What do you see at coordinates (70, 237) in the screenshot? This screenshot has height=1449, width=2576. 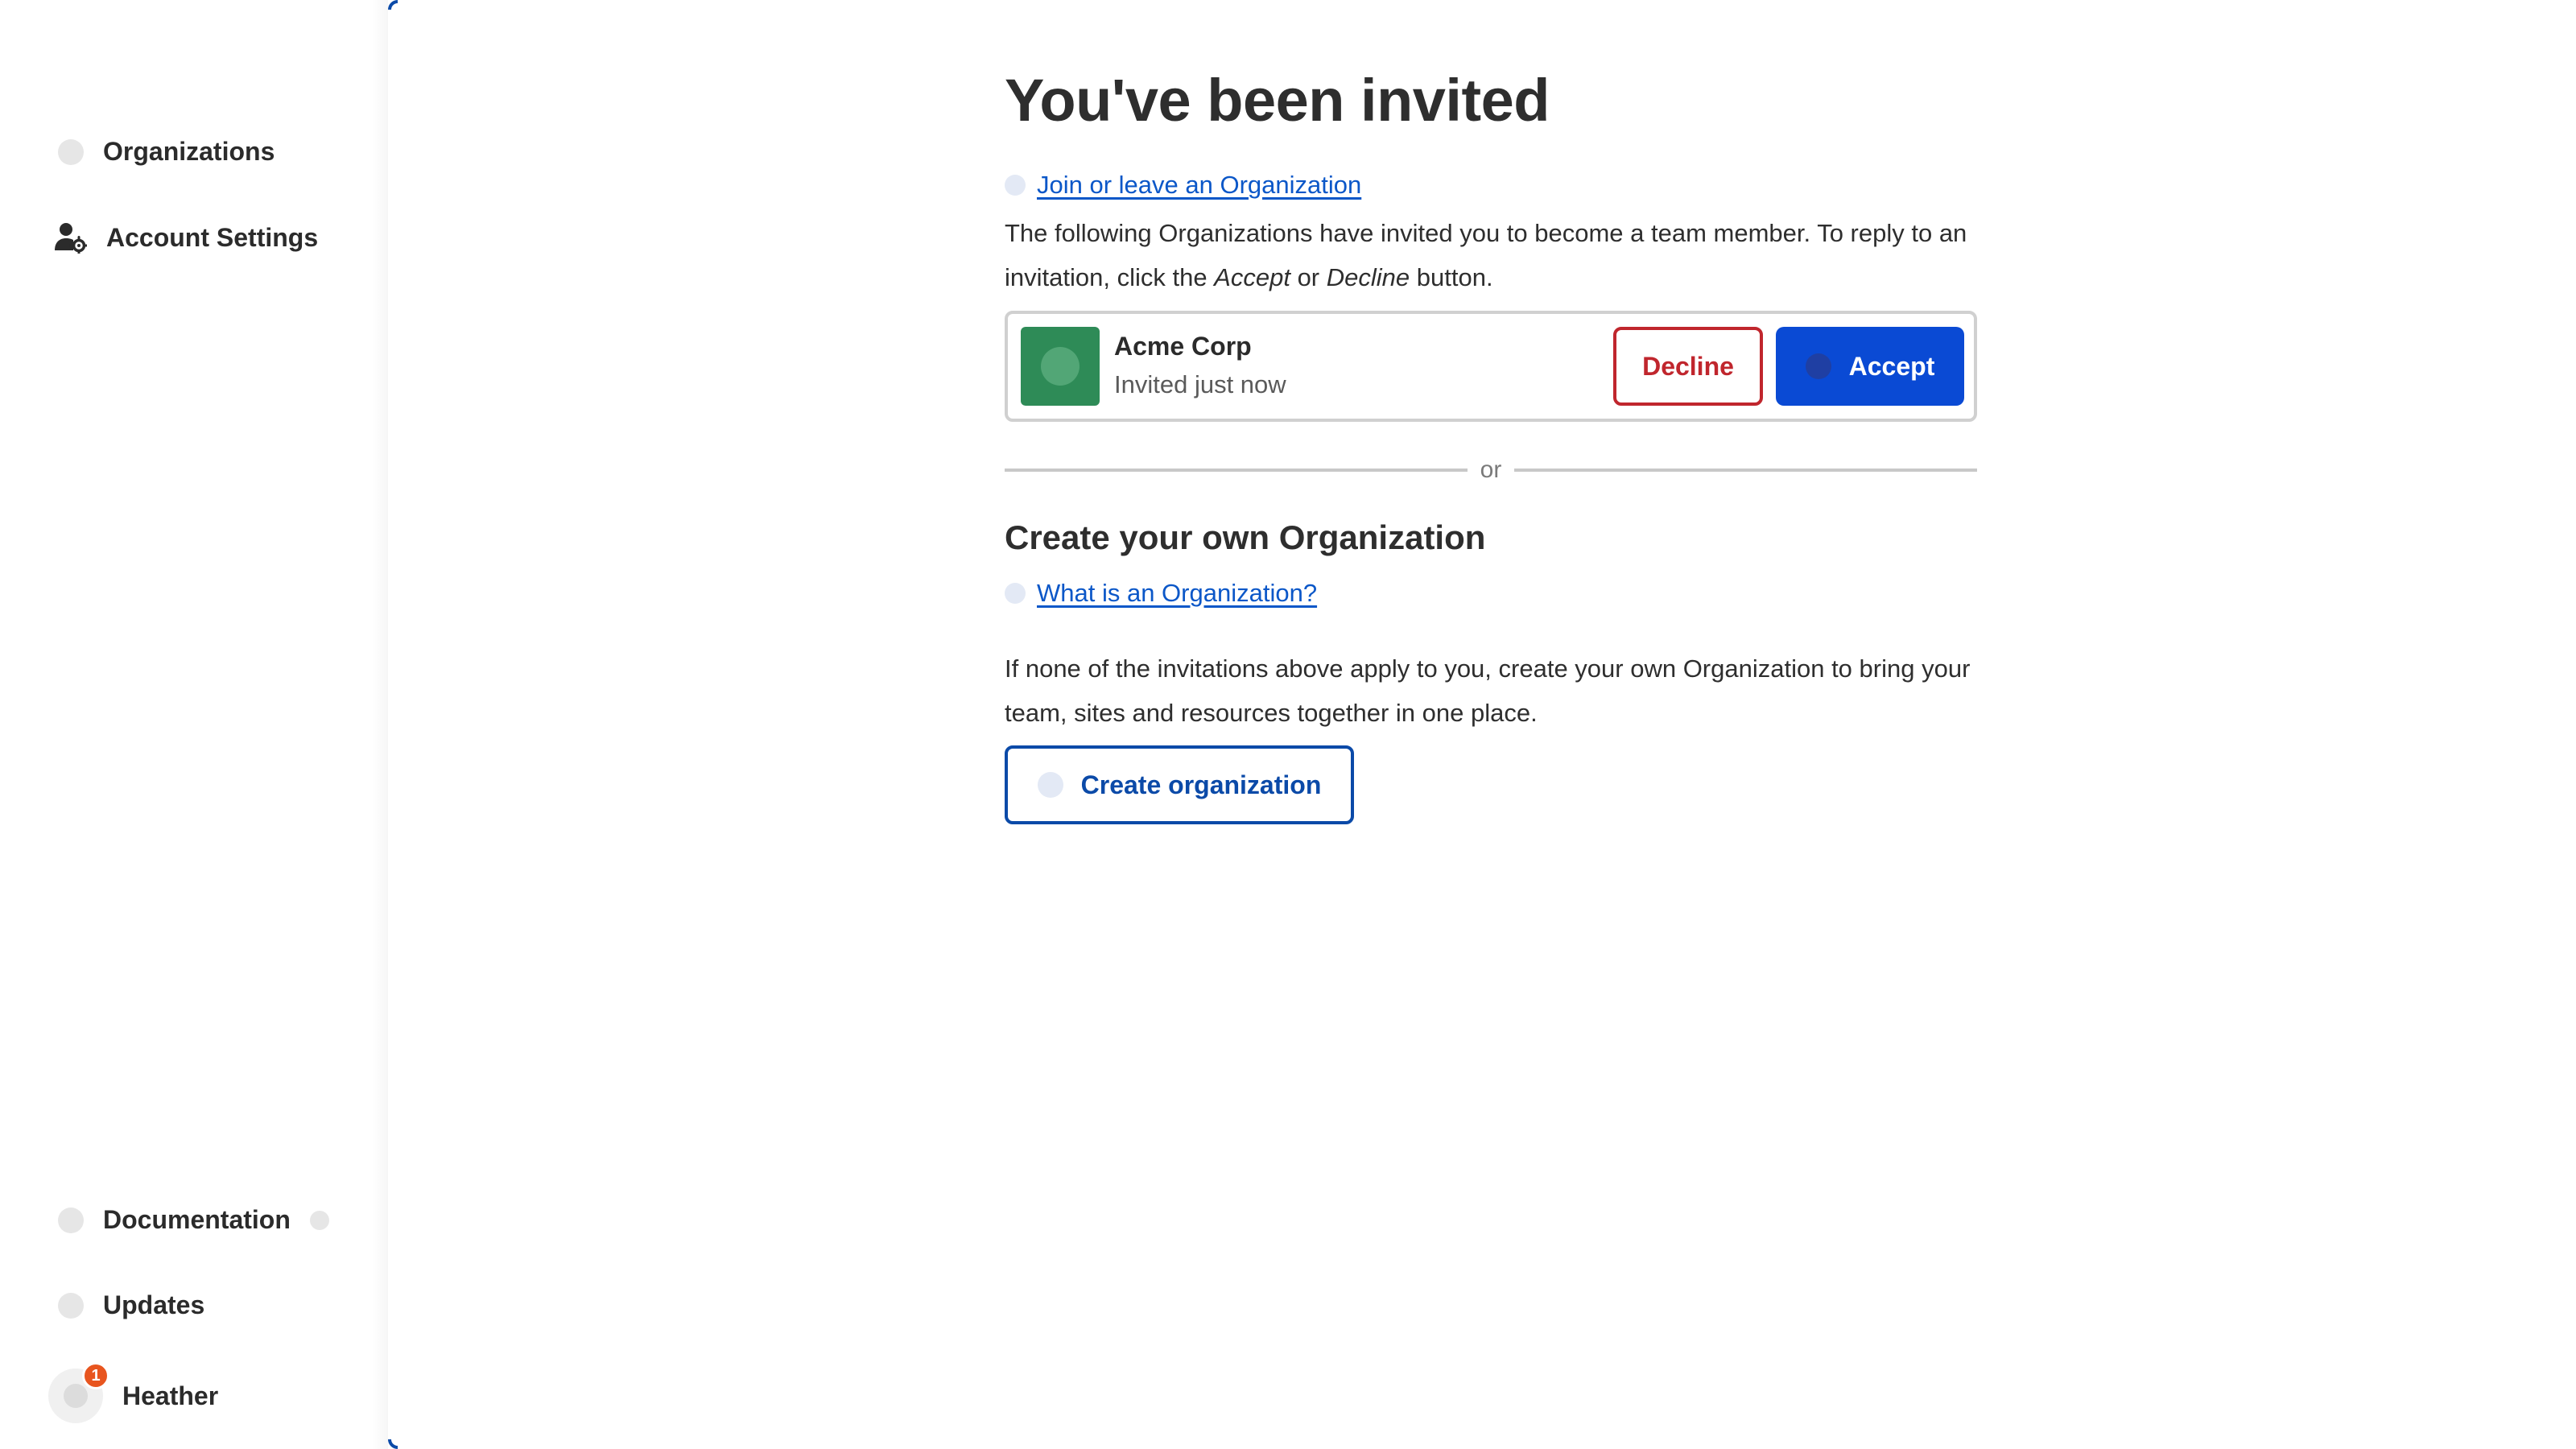 I see `user-gear-icon` at bounding box center [70, 237].